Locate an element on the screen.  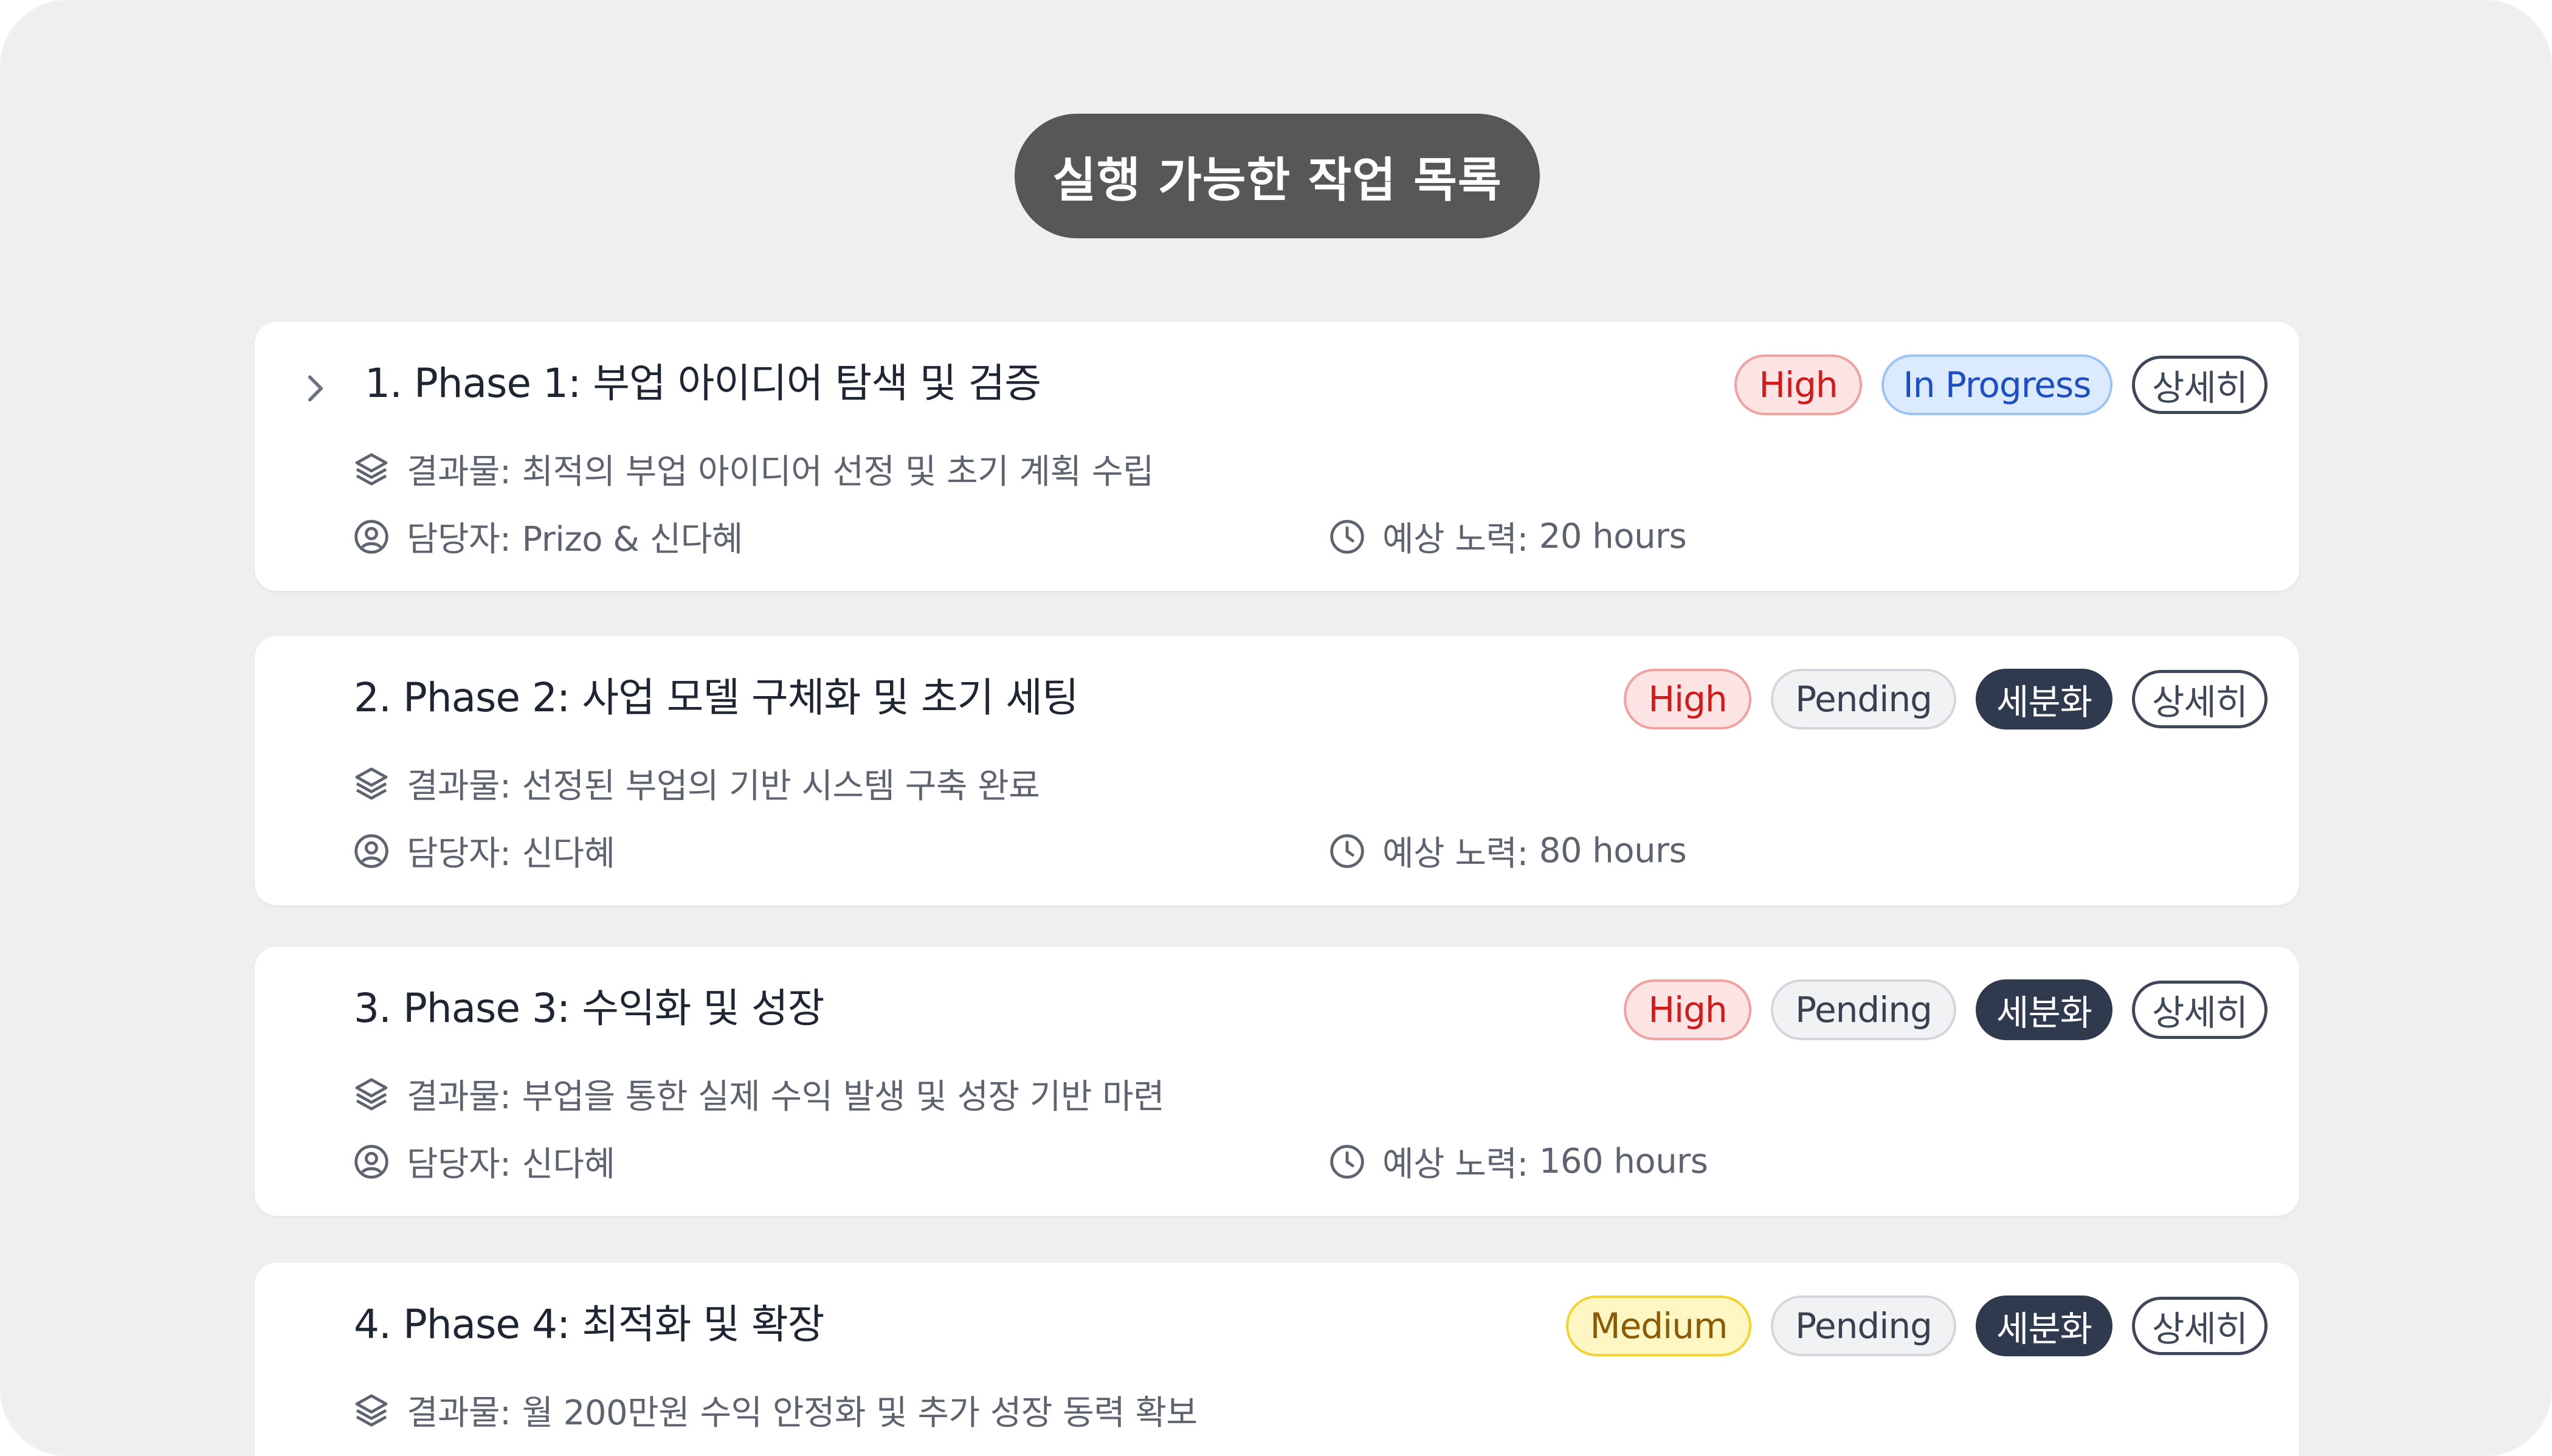
deliverable-row: 결과물: 부업을 통한 실제 수익 발생 및 성장 기반 마련 is located at coordinates (759, 1094).